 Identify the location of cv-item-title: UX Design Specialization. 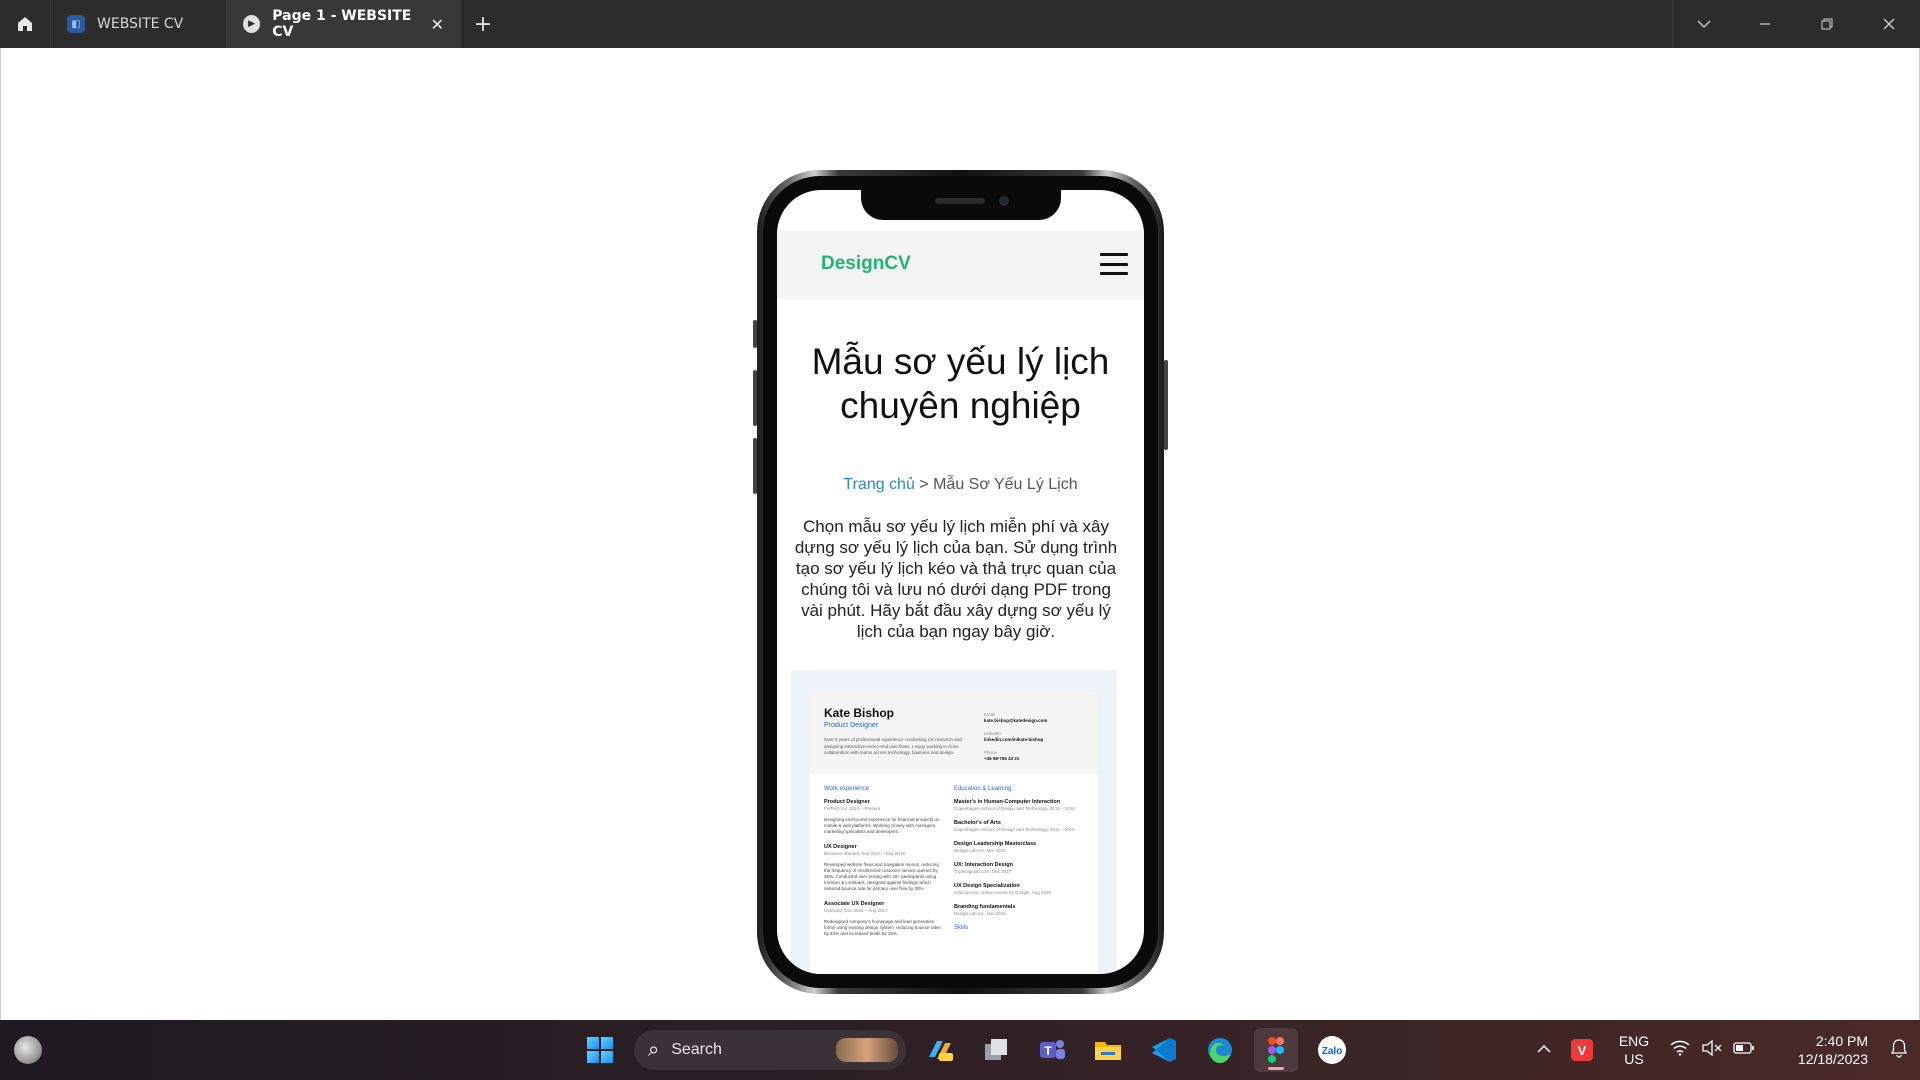
(987, 886).